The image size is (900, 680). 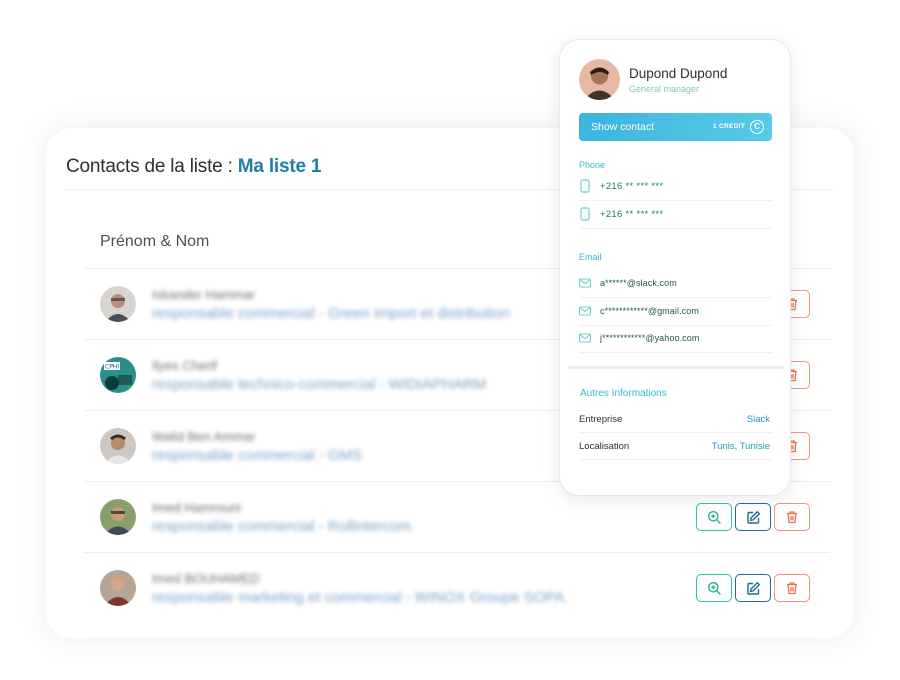 What do you see at coordinates (757, 127) in the screenshot?
I see `coin-icon: C` at bounding box center [757, 127].